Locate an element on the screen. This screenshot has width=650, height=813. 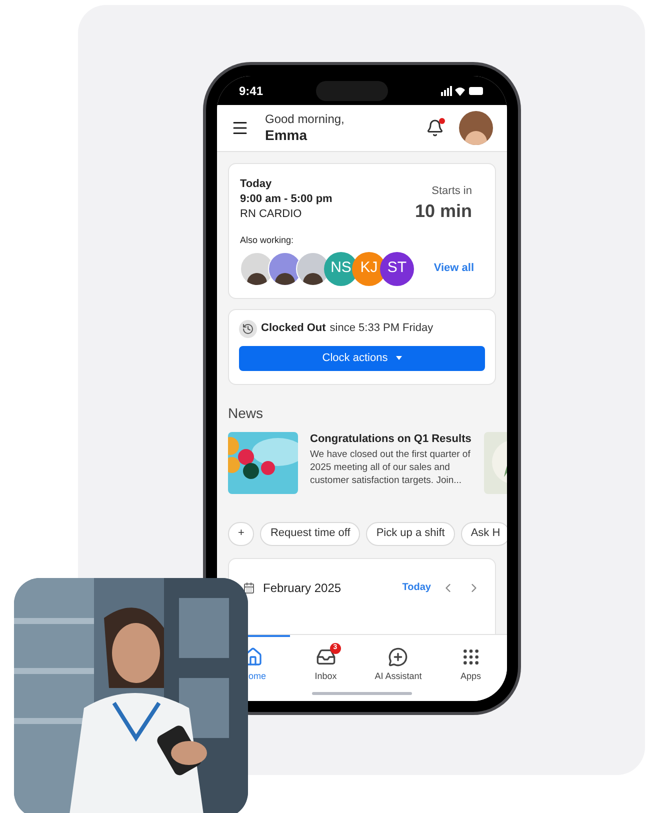
user-name: Emma is located at coordinates (286, 135).